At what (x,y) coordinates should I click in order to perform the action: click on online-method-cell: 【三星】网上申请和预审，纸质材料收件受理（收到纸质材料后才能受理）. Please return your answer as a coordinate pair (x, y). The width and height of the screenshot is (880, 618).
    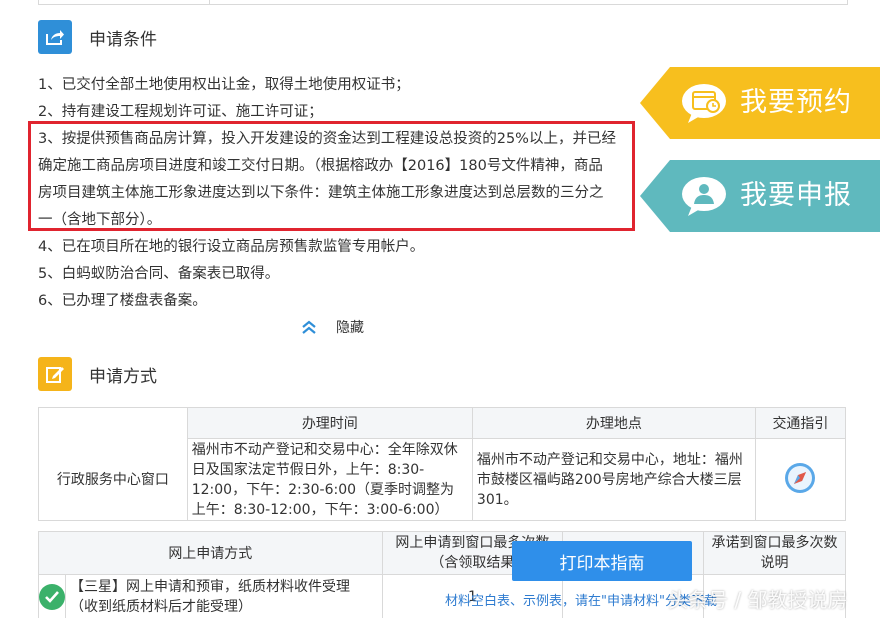
    Looking at the image, I should click on (210, 596).